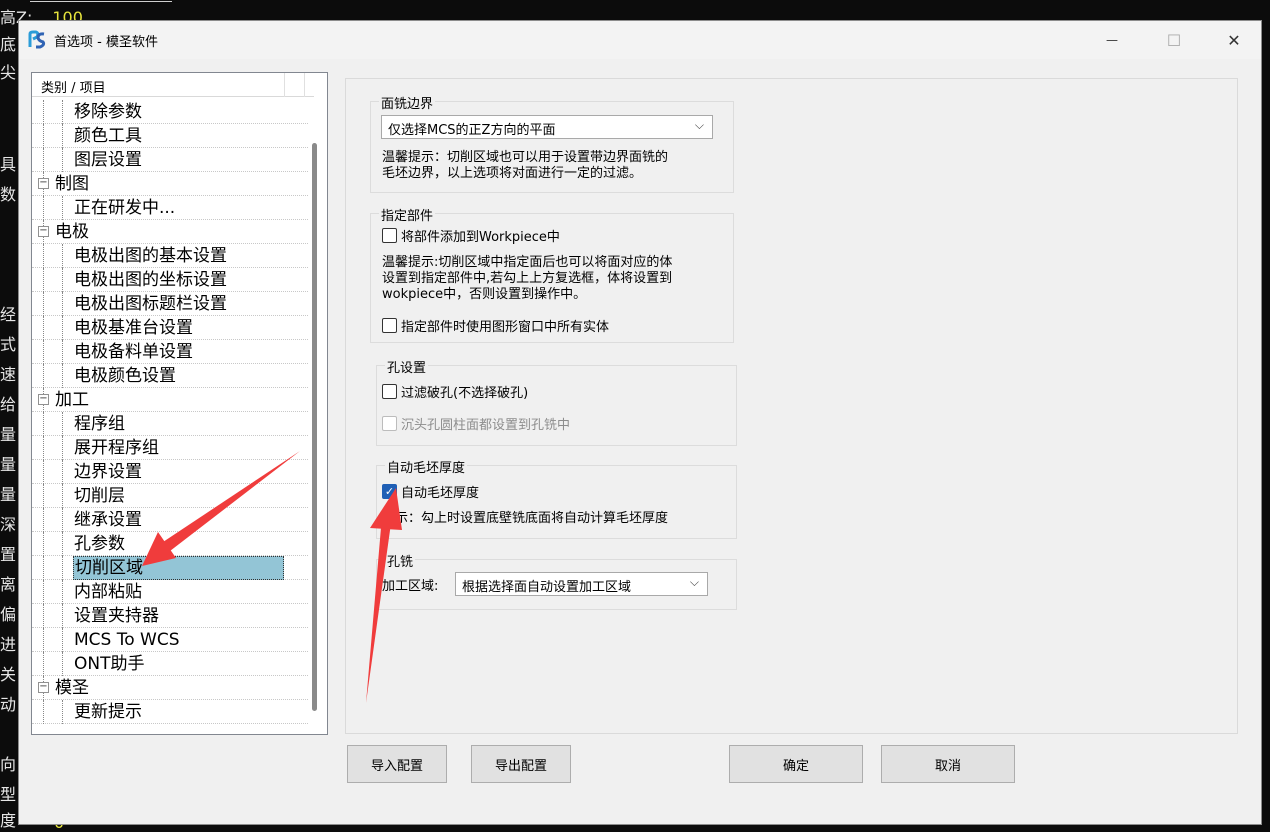  Describe the element at coordinates (556, 401) in the screenshot. I see `hole-settings-group: 孔设置 过滤破孔(不选择破孔) 沉头孔圆柱面都设置到孔铣中` at that location.